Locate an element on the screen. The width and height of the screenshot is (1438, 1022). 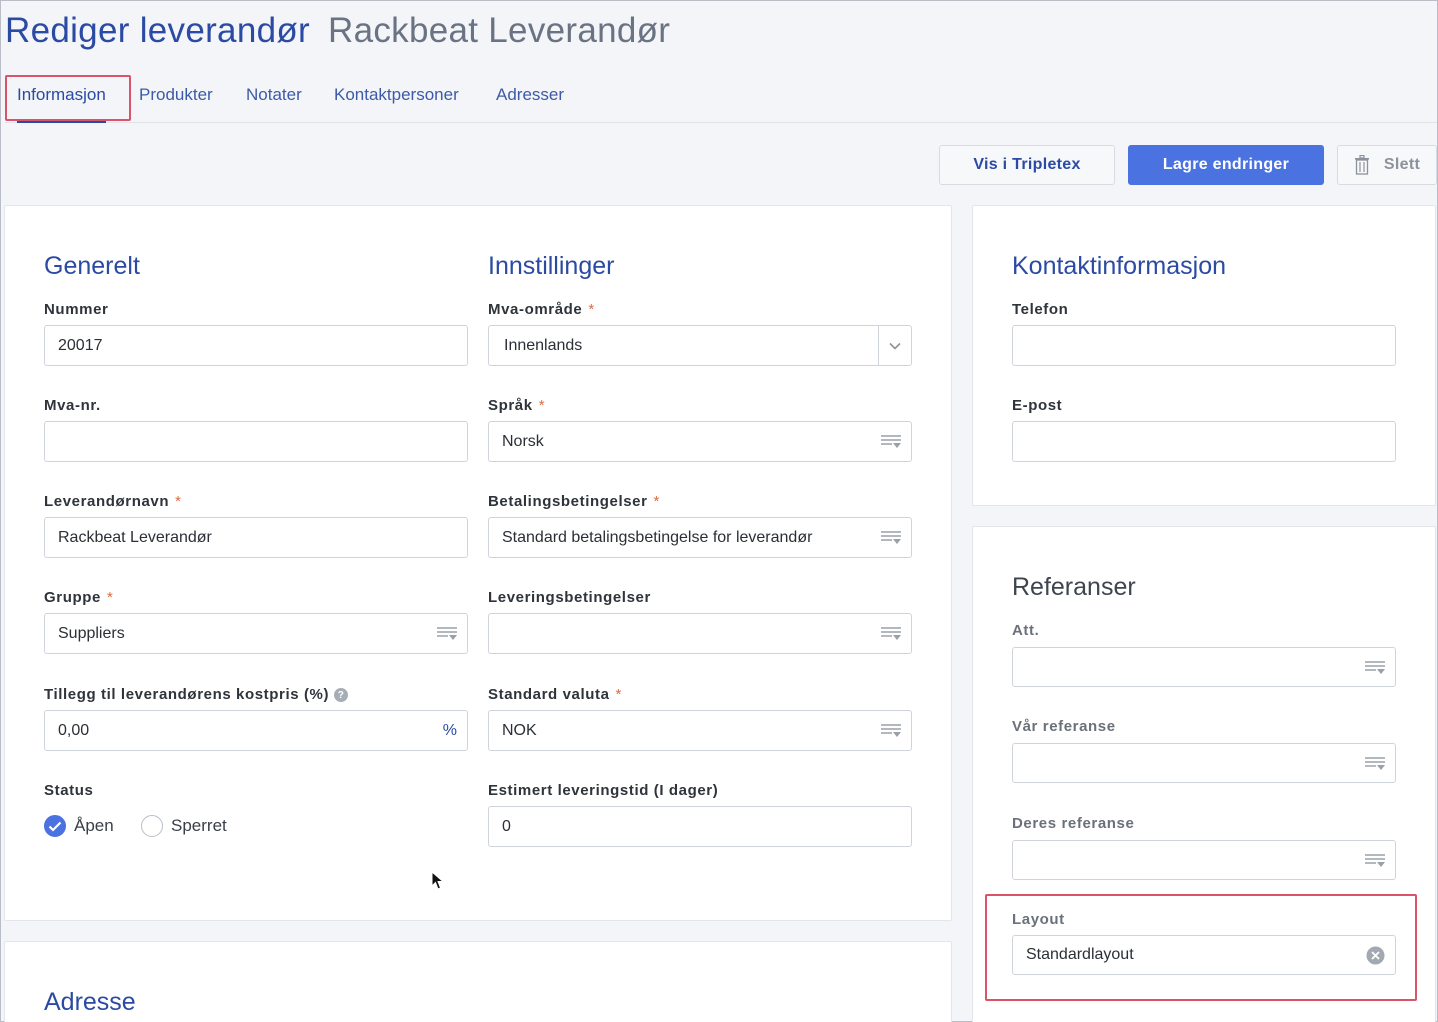
delete-label: Slett is located at coordinates (1402, 164).